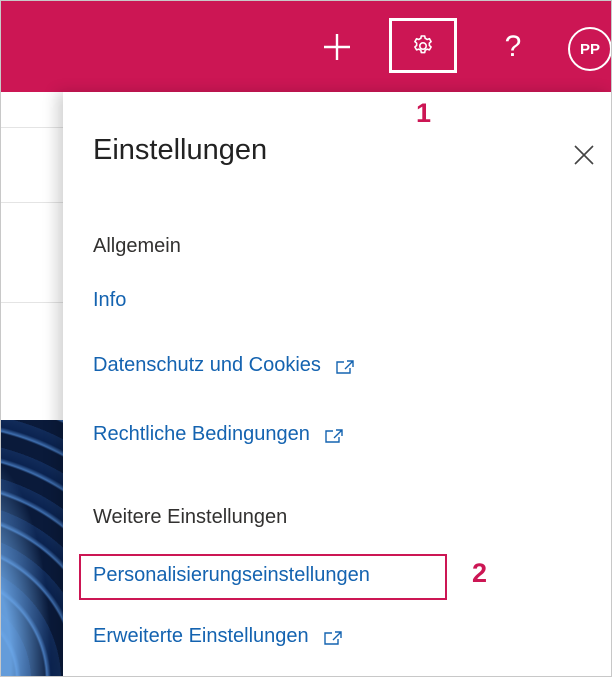 The image size is (612, 677). What do you see at coordinates (32, 548) in the screenshot?
I see `background-hero-image` at bounding box center [32, 548].